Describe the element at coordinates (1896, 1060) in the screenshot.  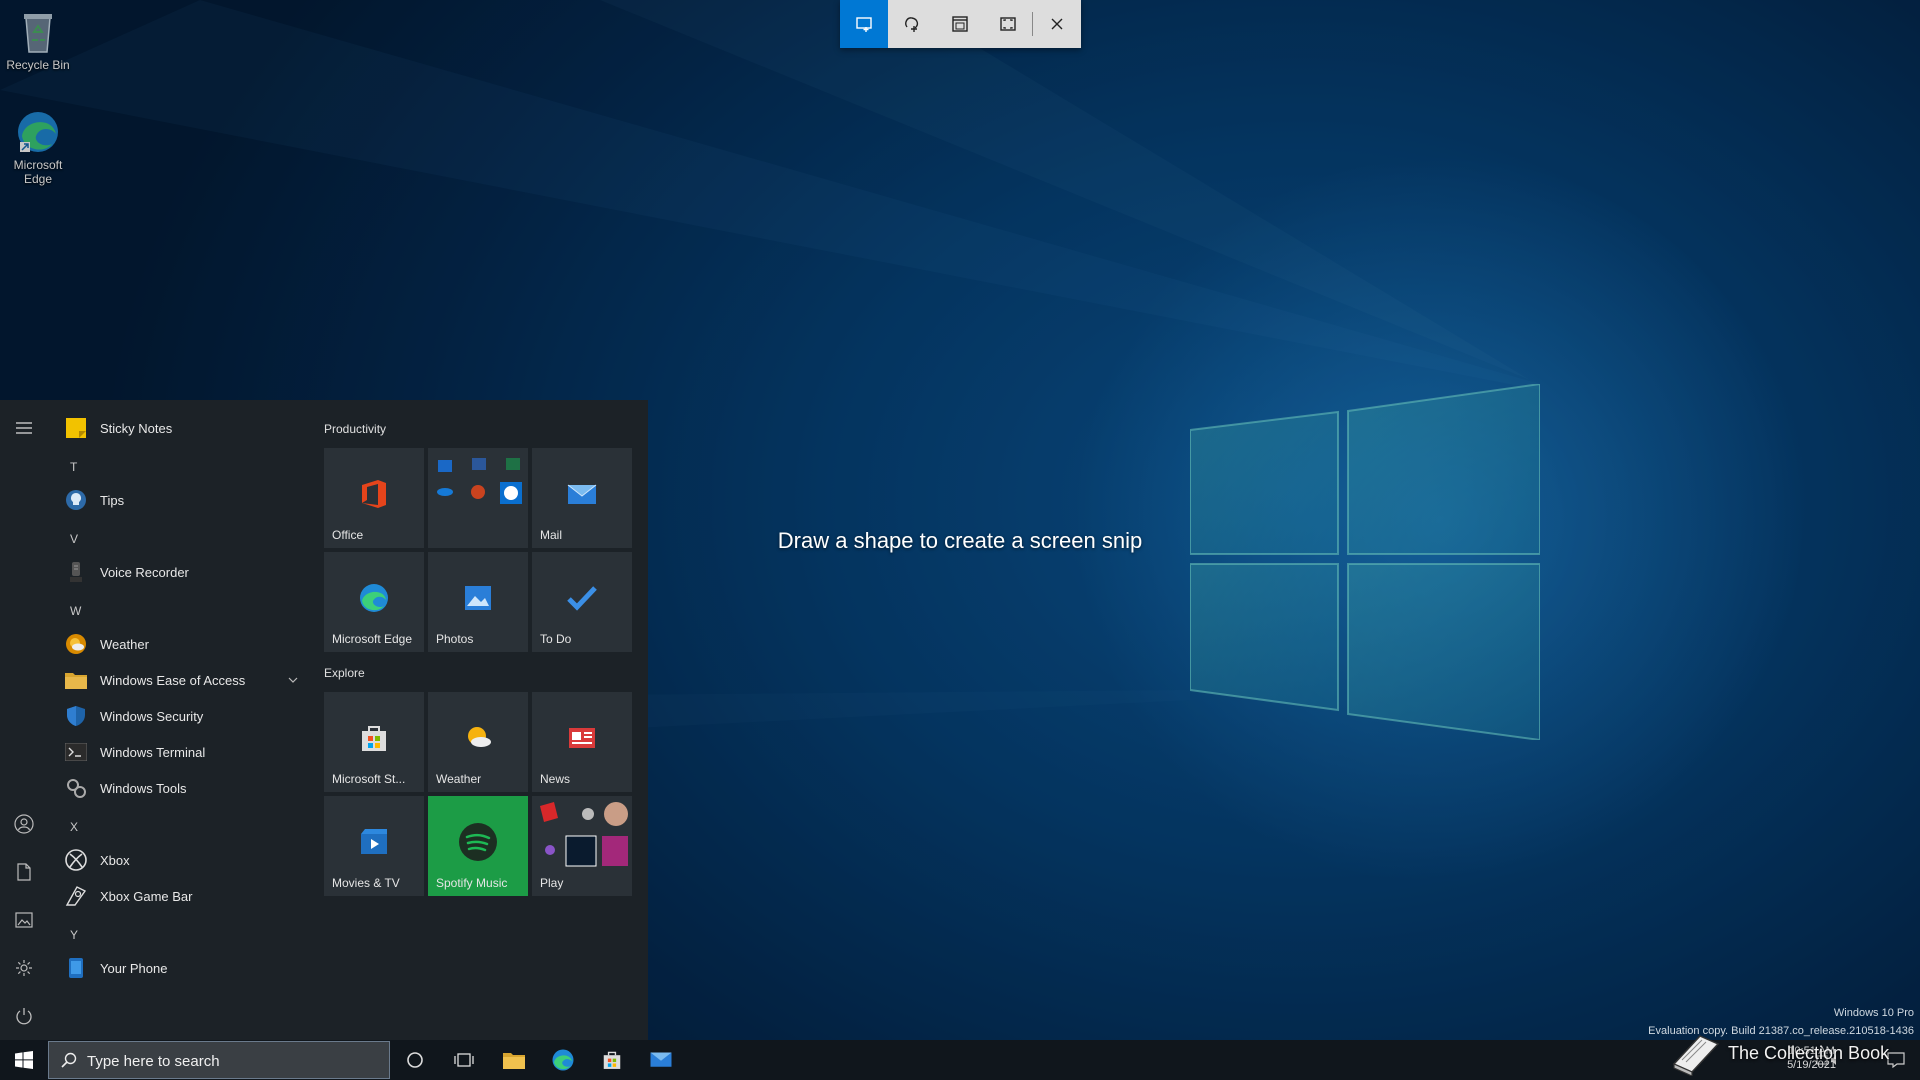
I see `notification-icon` at that location.